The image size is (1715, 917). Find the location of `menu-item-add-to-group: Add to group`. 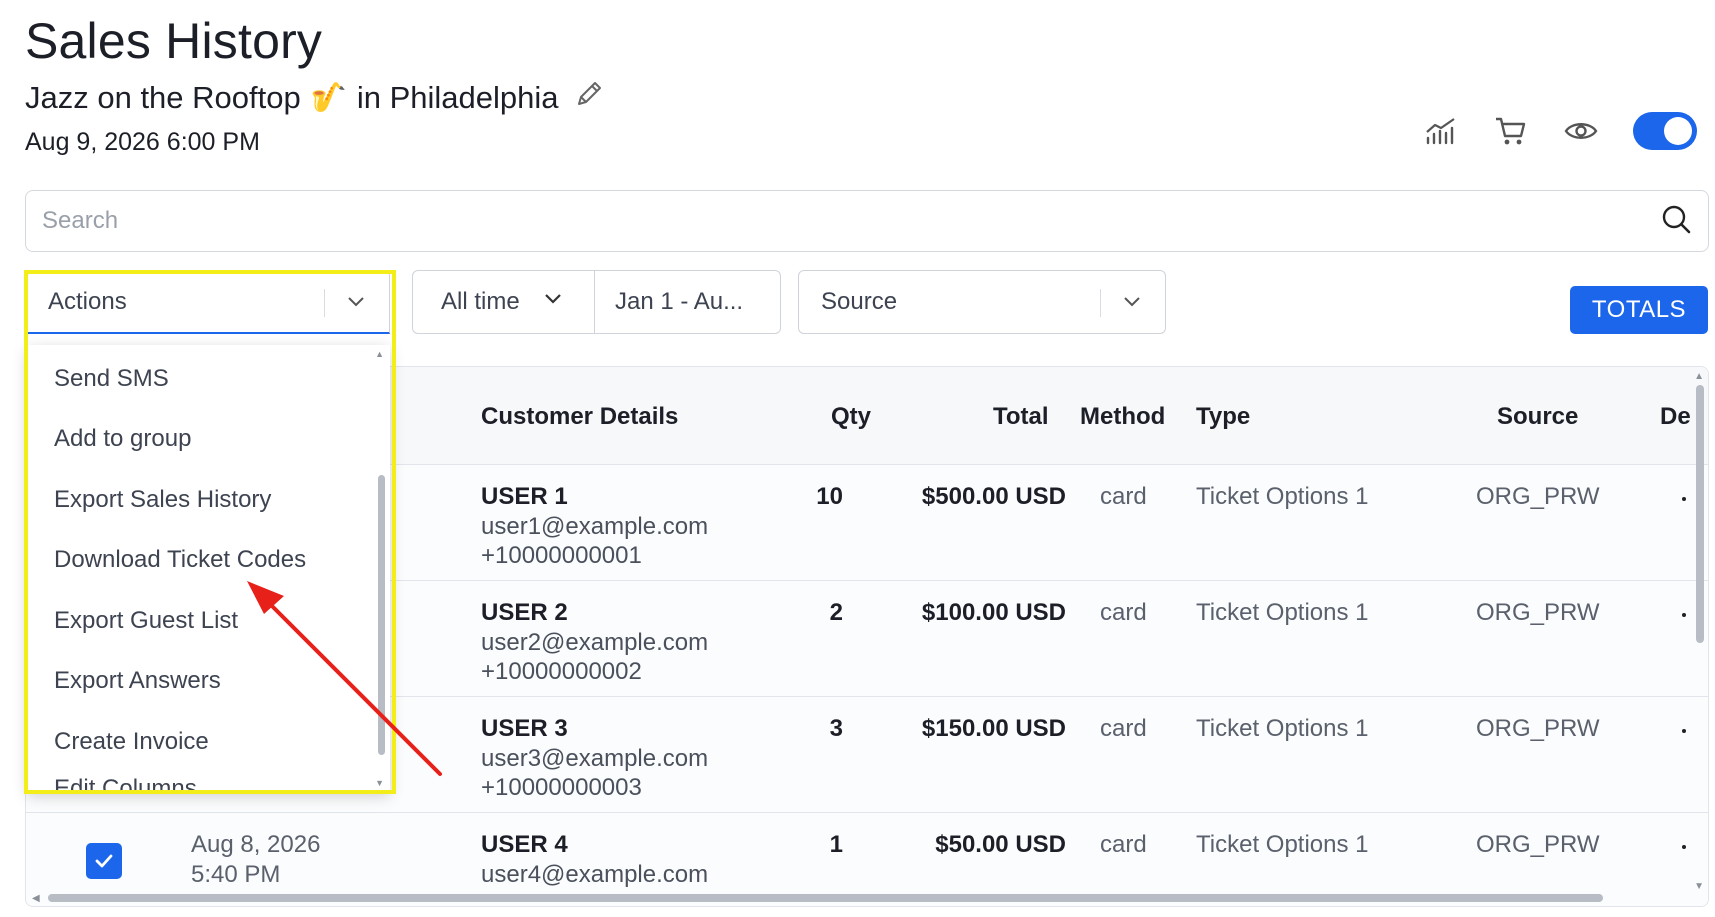

menu-item-add-to-group: Add to group is located at coordinates (122, 439).